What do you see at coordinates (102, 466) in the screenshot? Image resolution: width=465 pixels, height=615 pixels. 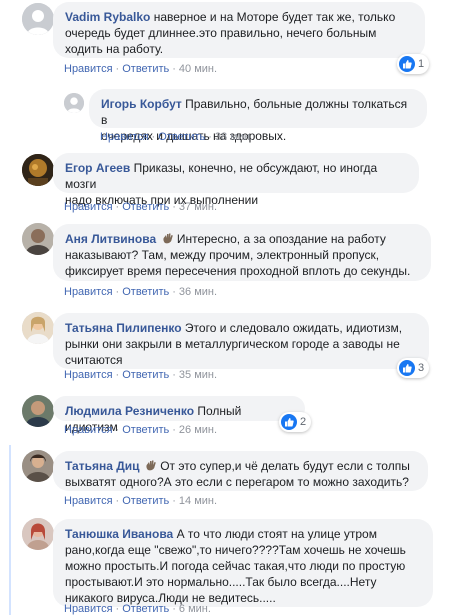 I see `comment-author: Татьяна Диц` at bounding box center [102, 466].